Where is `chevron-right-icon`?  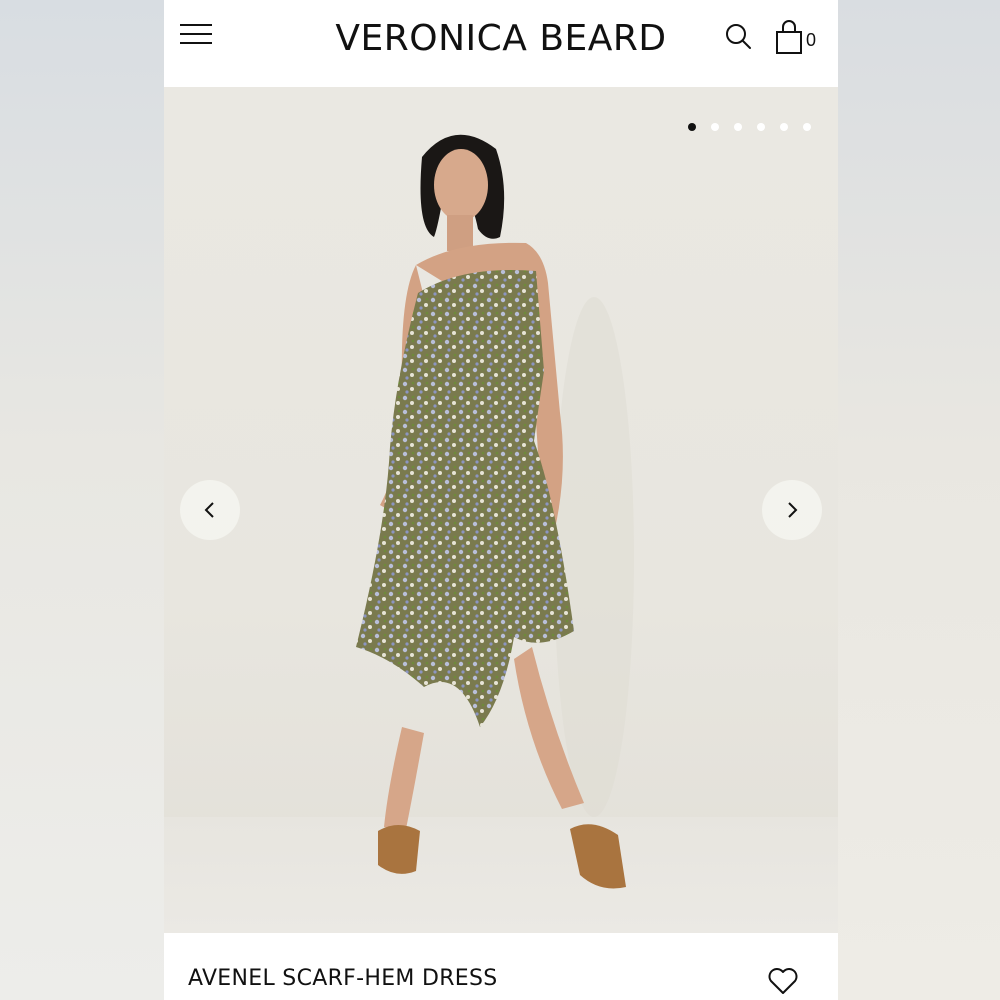
chevron-right-icon is located at coordinates (793, 510).